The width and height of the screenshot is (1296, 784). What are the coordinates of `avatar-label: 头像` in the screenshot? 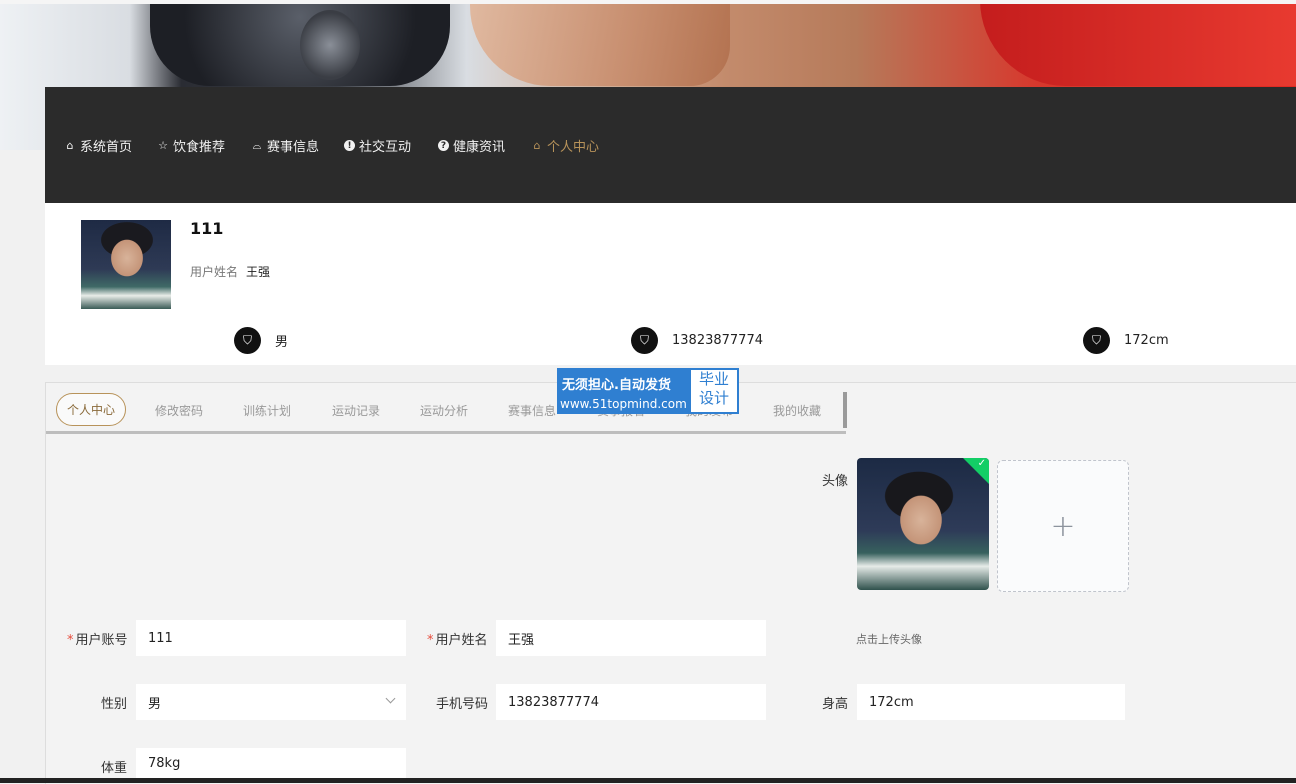 It's located at (835, 481).